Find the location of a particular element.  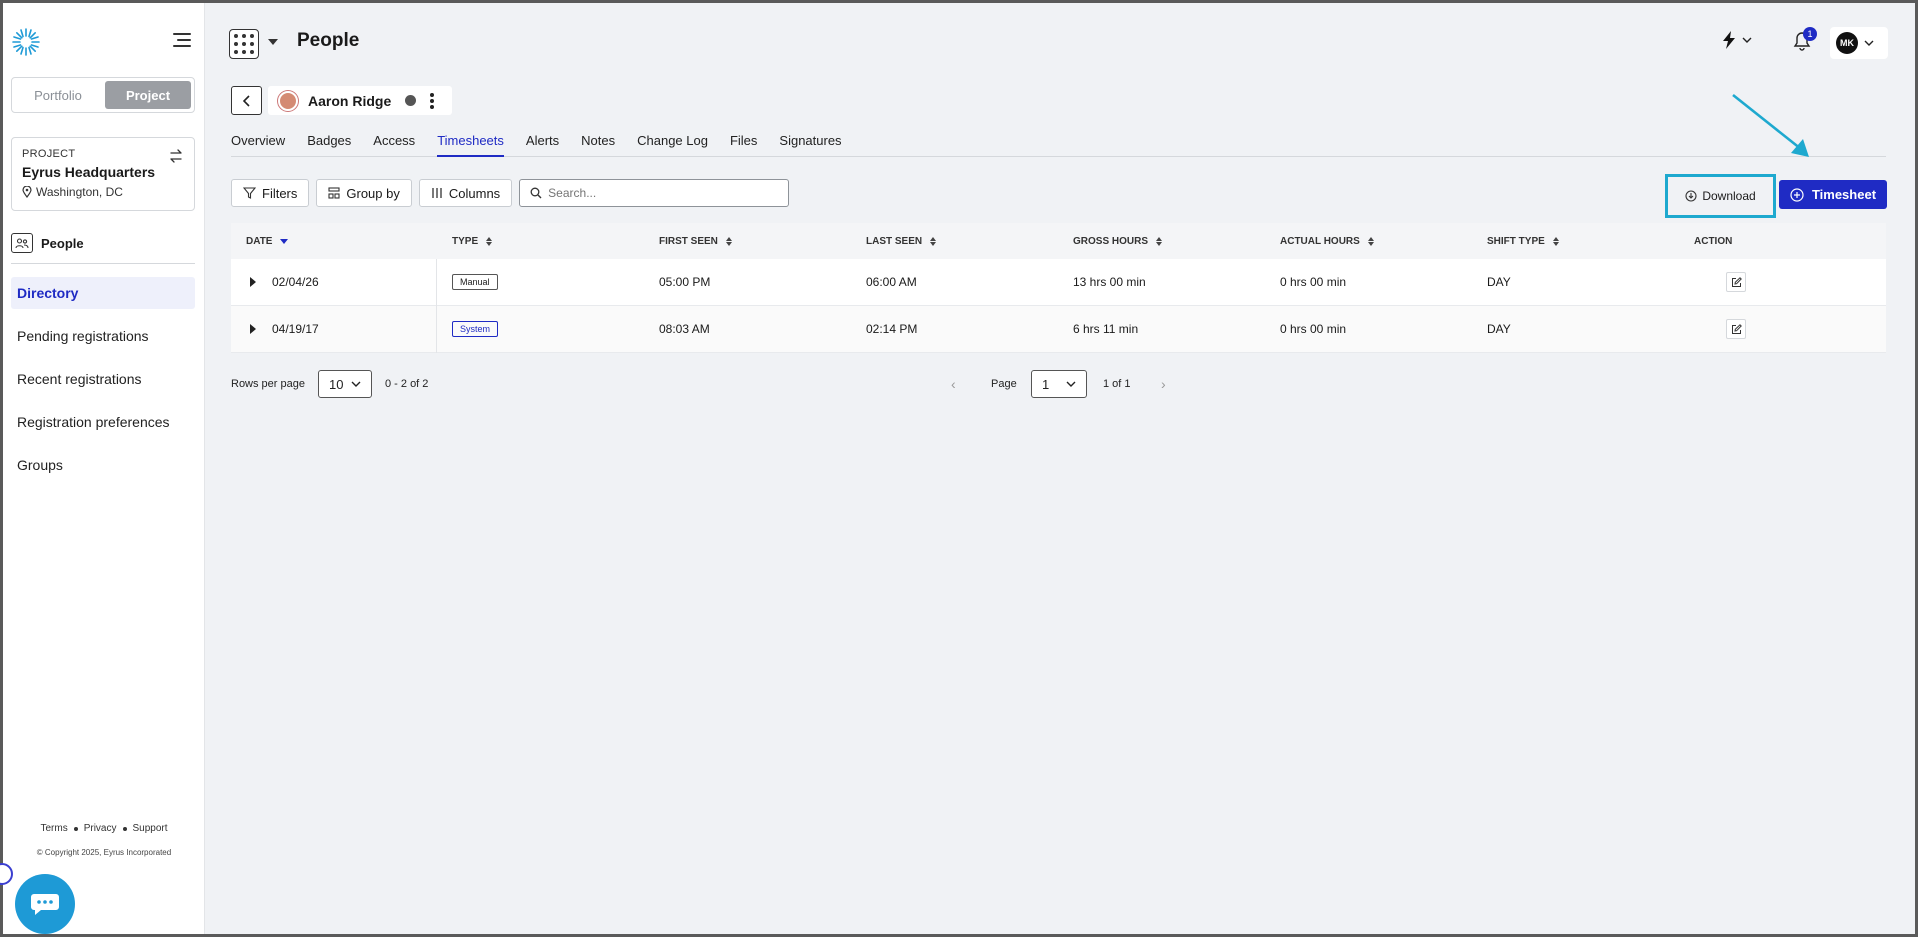

chat-icon is located at coordinates (45, 904).